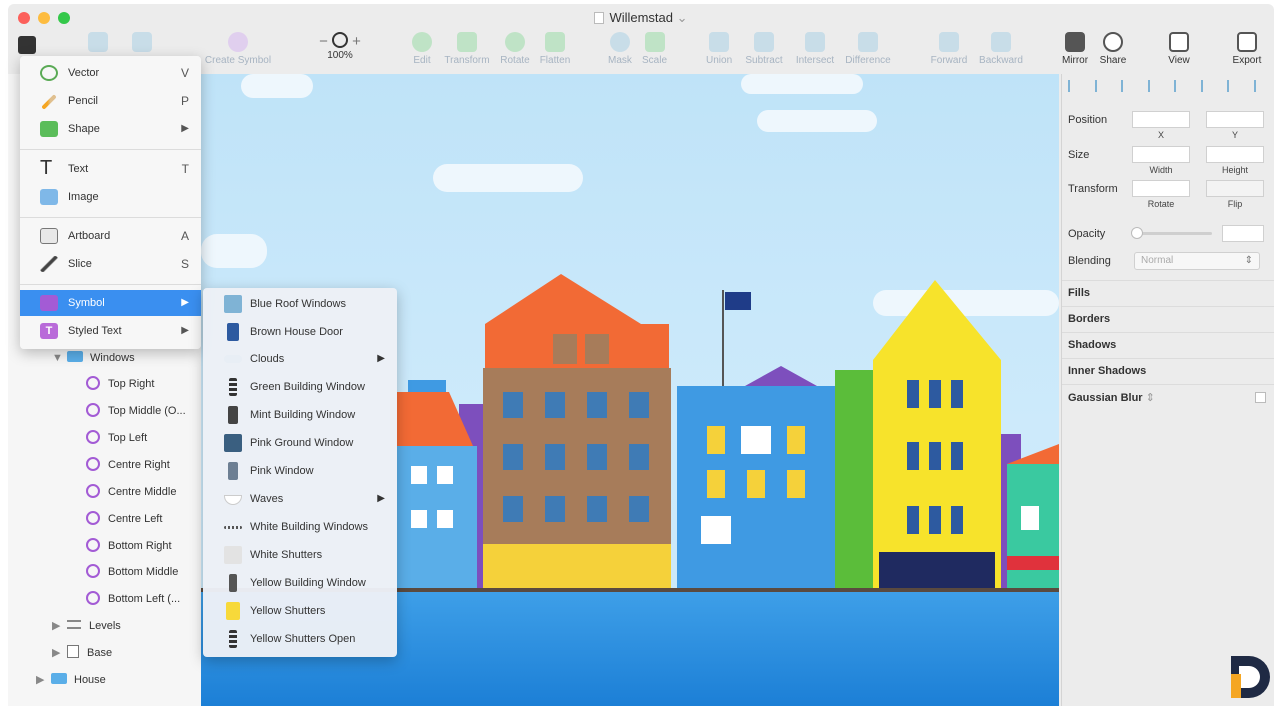 The height and width of the screenshot is (706, 1280). I want to click on symbol-item: Clouds ▶, so click(300, 359).